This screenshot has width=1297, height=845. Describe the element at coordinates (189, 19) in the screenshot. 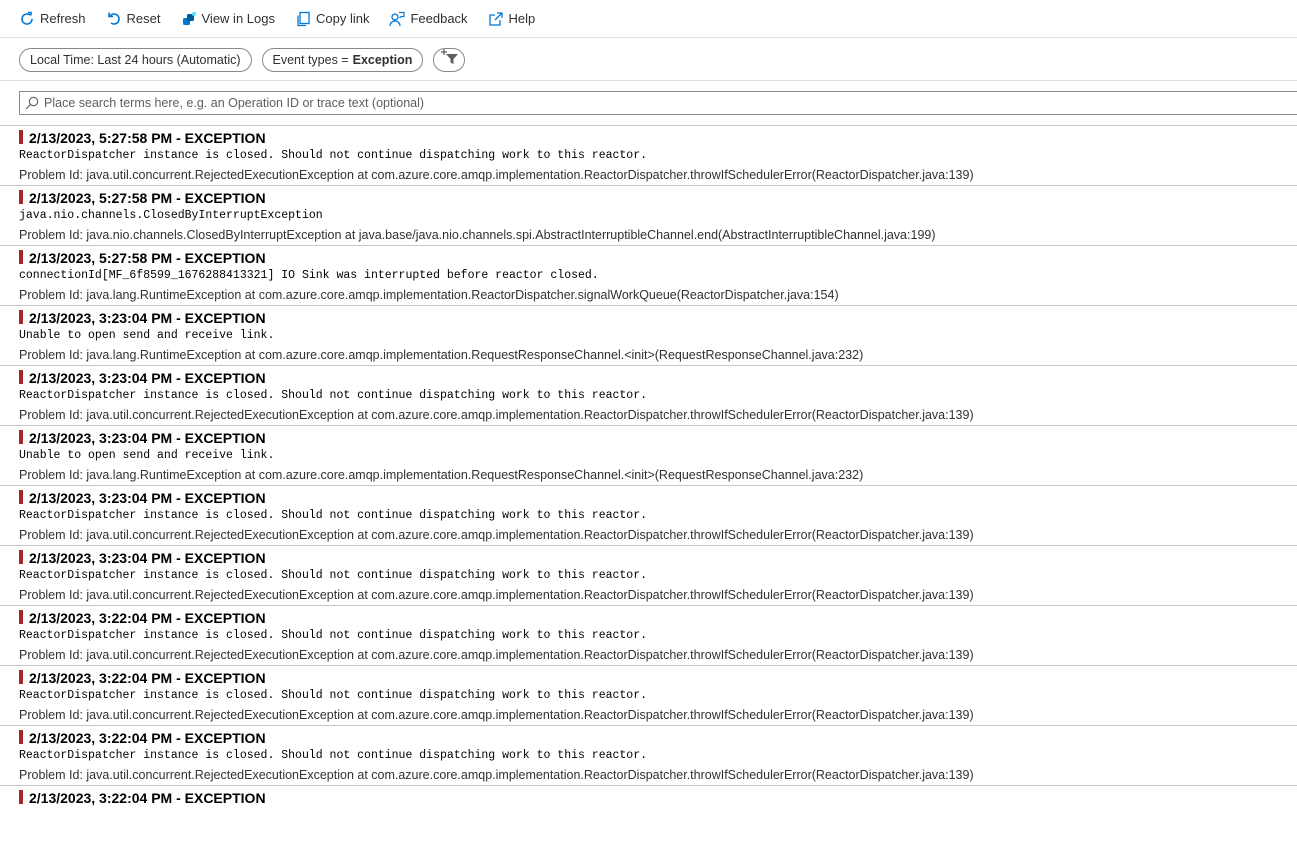

I see `logs-icon` at that location.